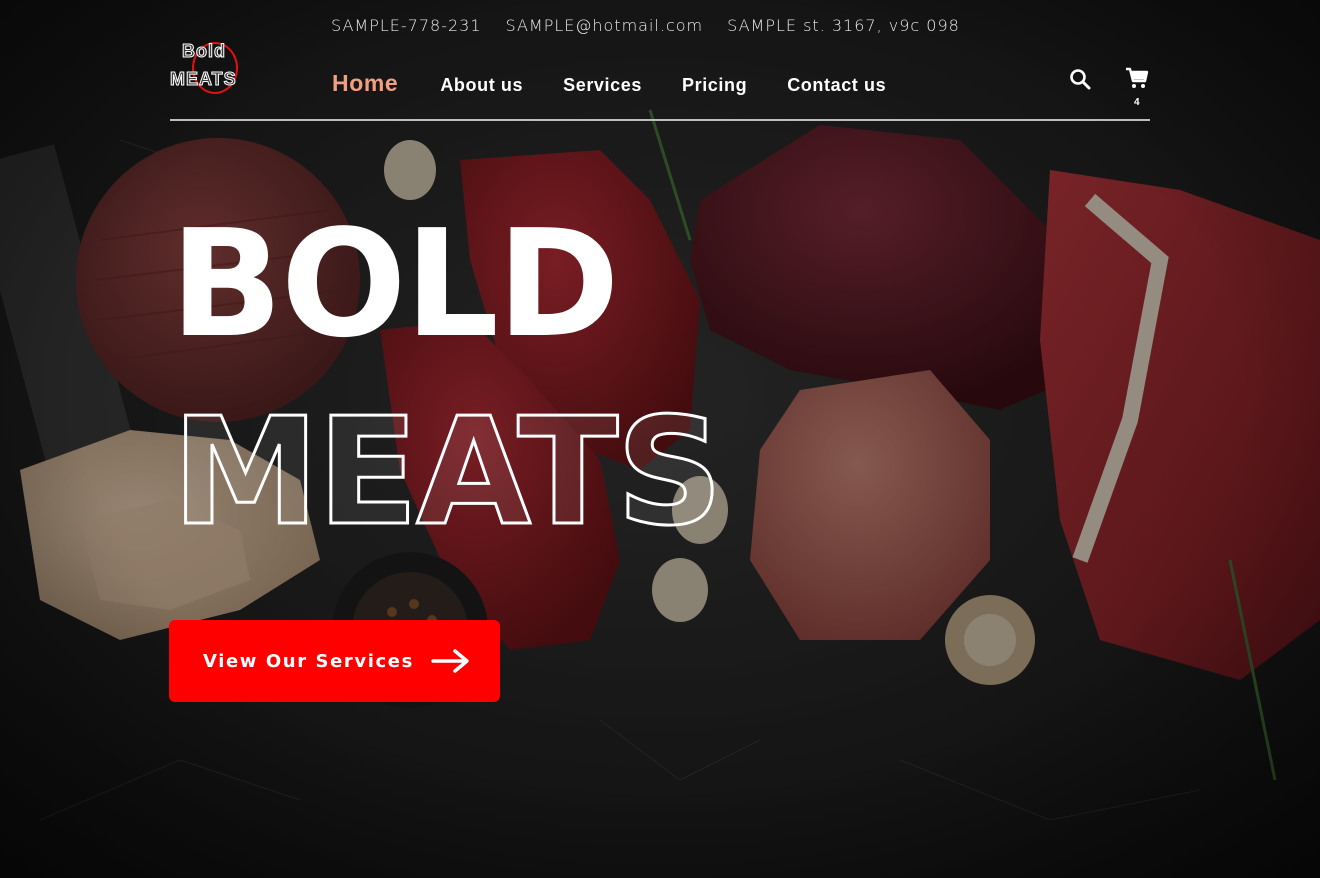 This screenshot has height=878, width=1320. What do you see at coordinates (1137, 102) in the screenshot?
I see `cart-count-badge: 4` at bounding box center [1137, 102].